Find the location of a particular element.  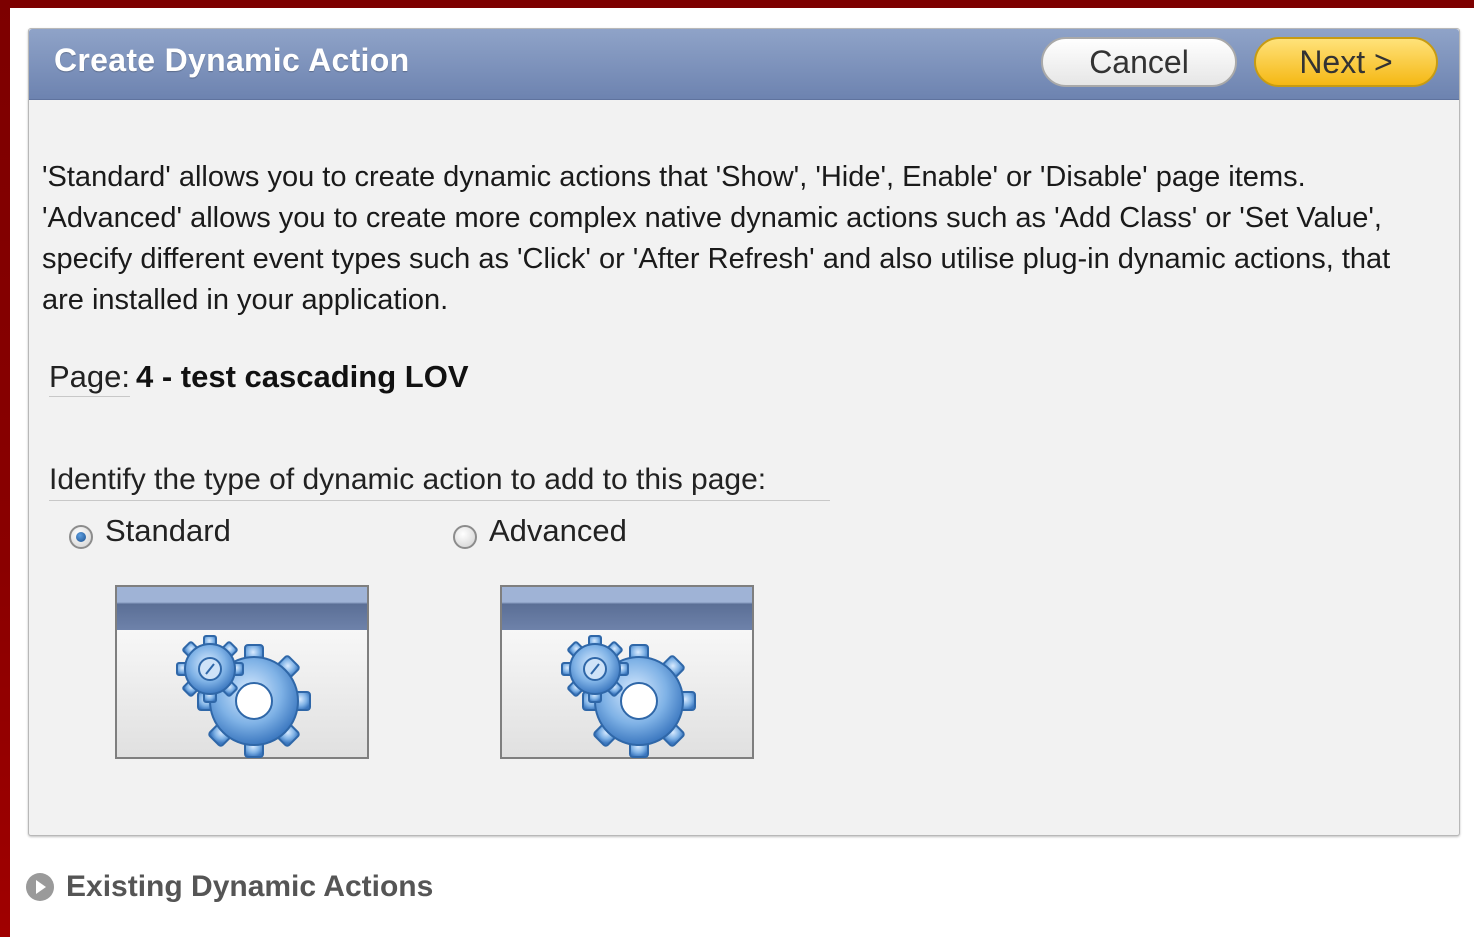

page-value: 4 - test cascading LOV is located at coordinates (302, 376).